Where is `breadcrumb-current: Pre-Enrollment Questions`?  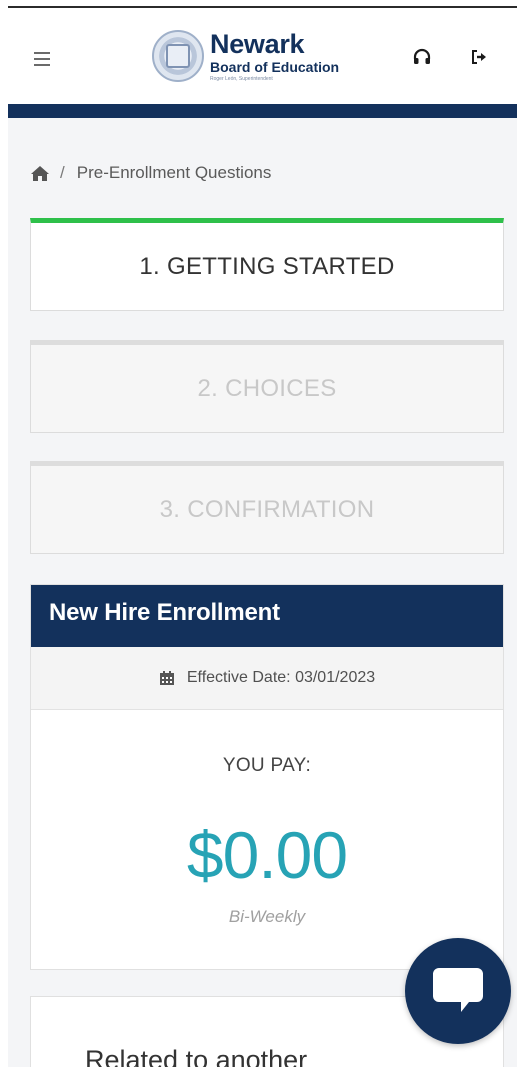
breadcrumb-current: Pre-Enrollment Questions is located at coordinates (174, 172).